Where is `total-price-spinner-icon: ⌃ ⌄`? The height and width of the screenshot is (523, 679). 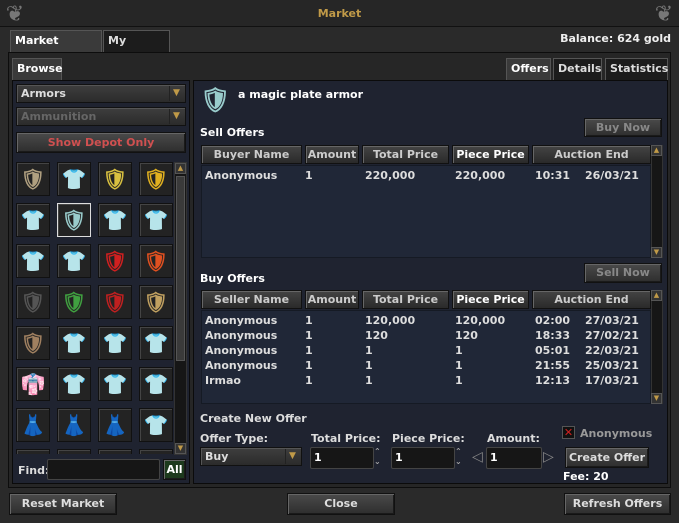
total-price-spinner-icon: ⌃ ⌄ is located at coordinates (379, 457).